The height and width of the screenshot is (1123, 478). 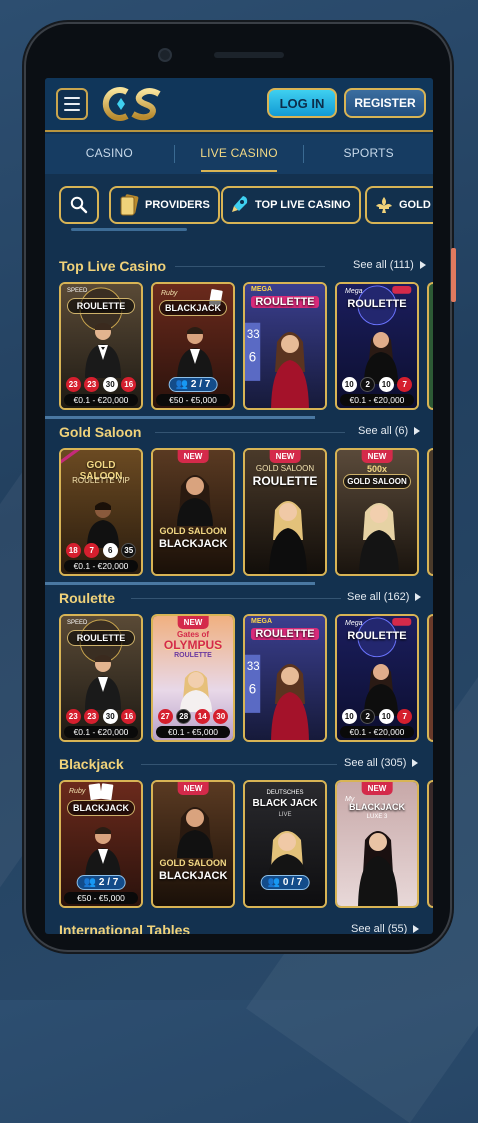 What do you see at coordinates (100, 432) in the screenshot?
I see `section-title-gold-saloon: Gold Saloon` at bounding box center [100, 432].